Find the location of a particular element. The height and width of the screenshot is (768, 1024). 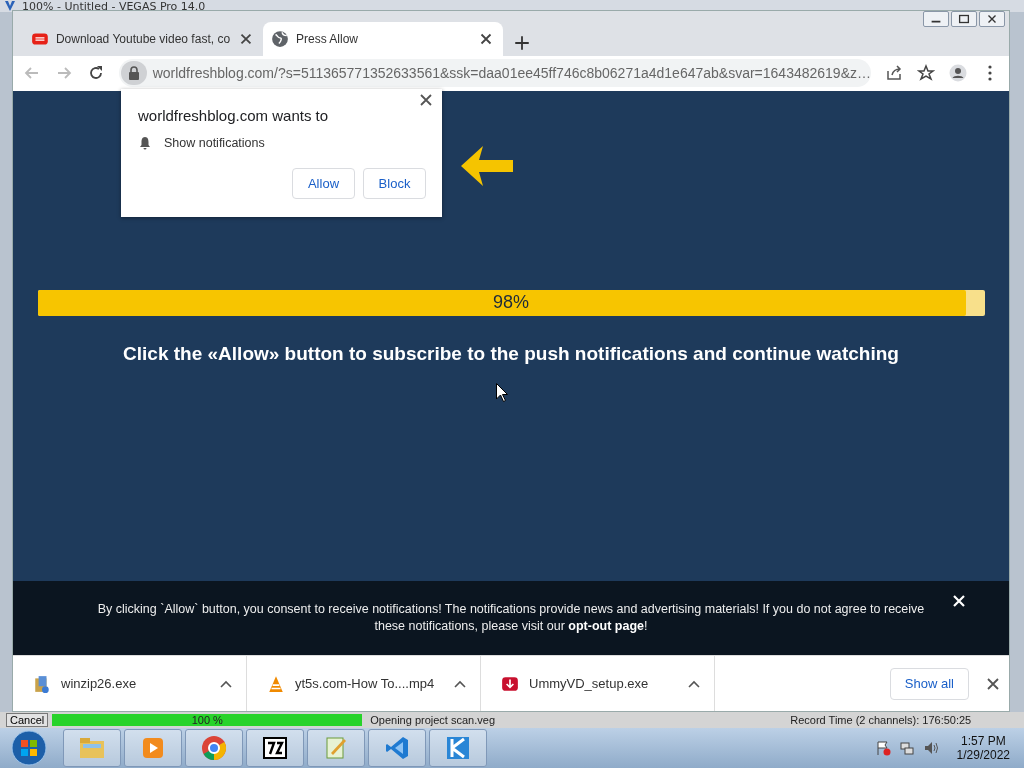

close-button is located at coordinates (992, 19).